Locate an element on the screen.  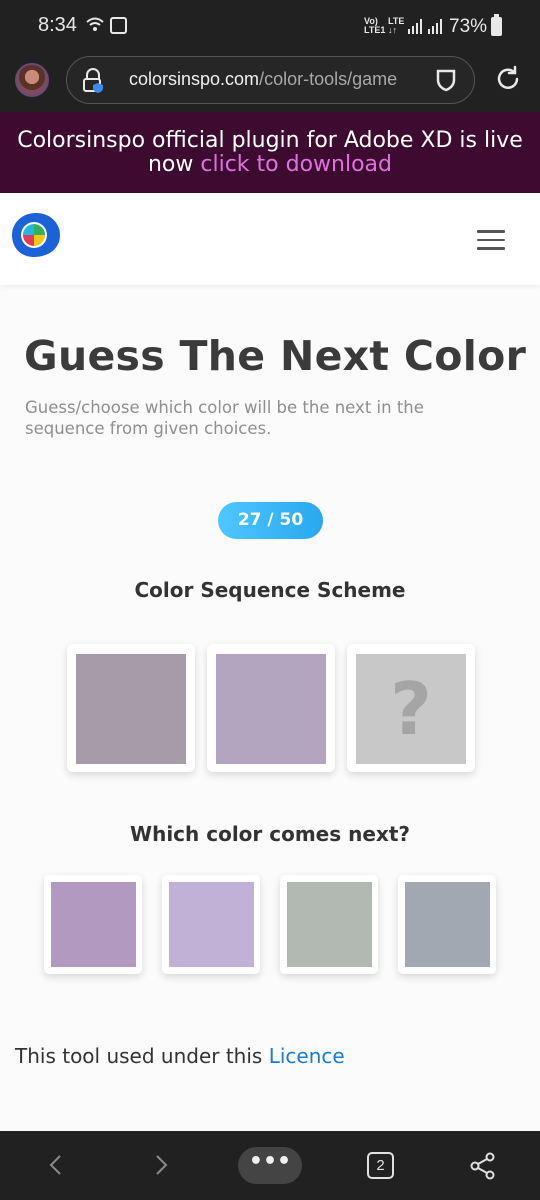
battery-icon is located at coordinates (496, 25).